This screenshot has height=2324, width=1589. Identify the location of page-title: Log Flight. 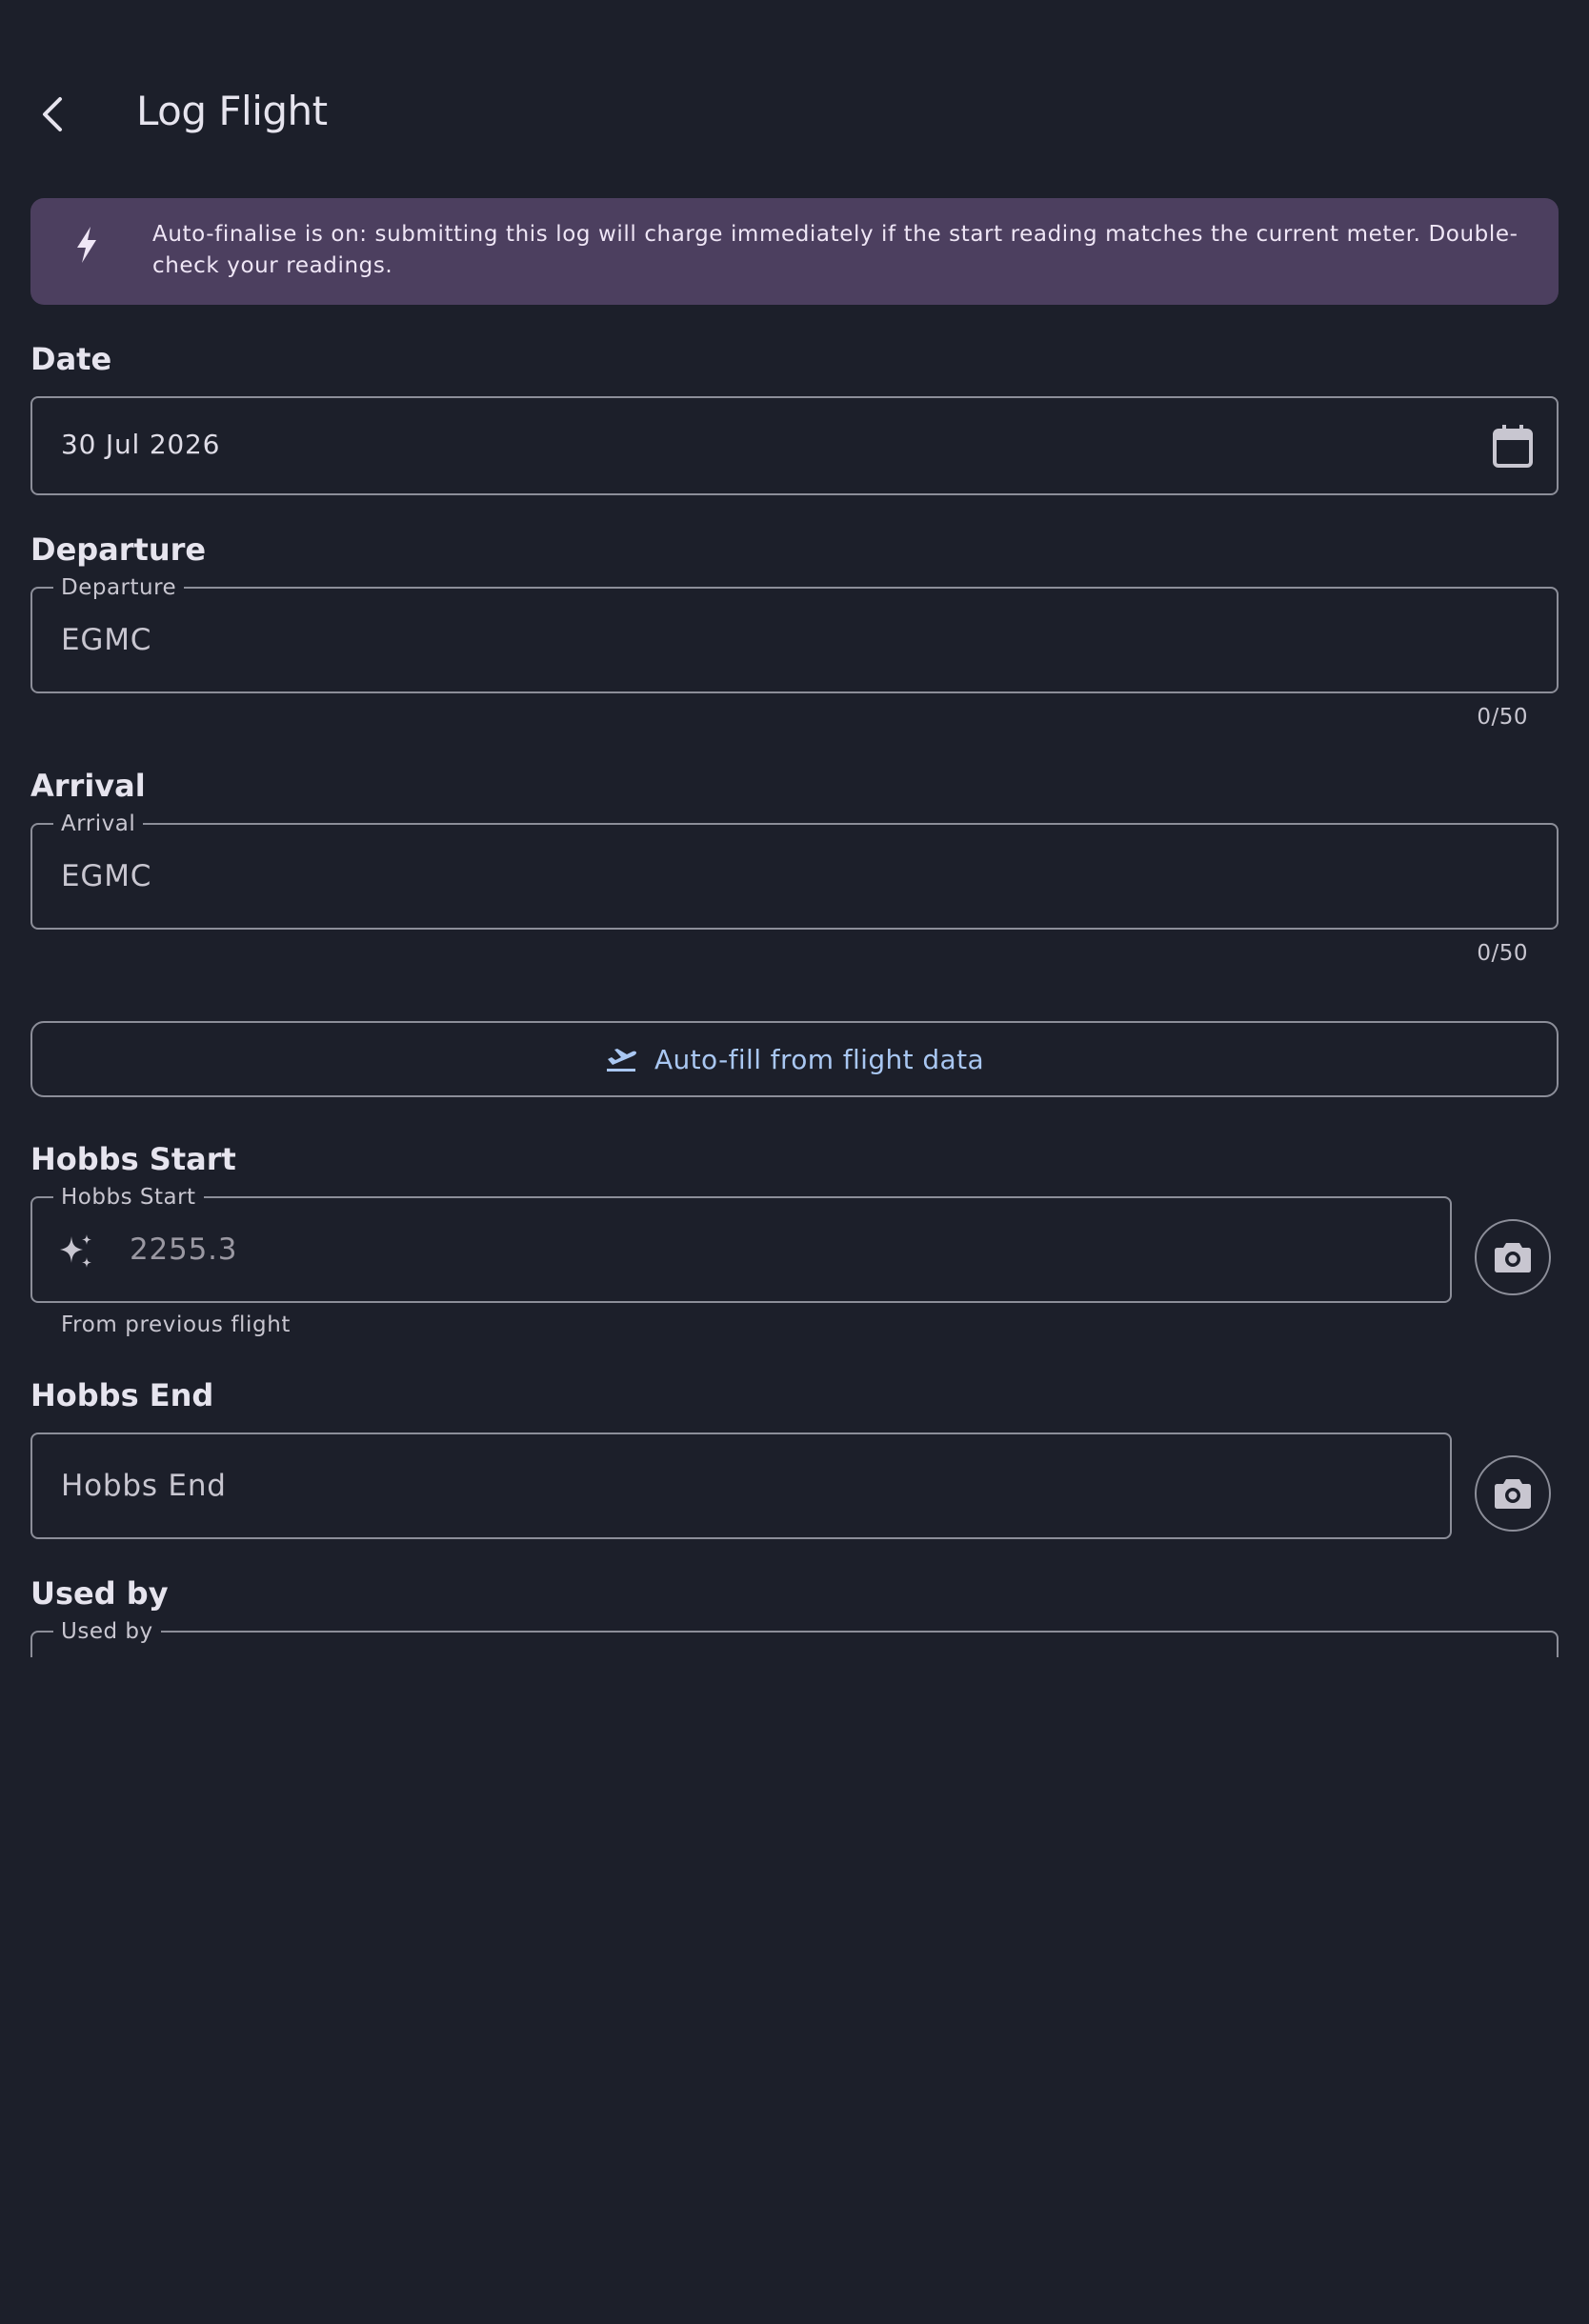
(232, 111).